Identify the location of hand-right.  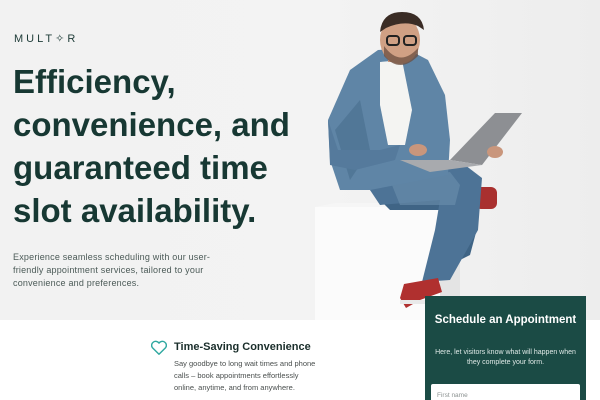
(495, 152).